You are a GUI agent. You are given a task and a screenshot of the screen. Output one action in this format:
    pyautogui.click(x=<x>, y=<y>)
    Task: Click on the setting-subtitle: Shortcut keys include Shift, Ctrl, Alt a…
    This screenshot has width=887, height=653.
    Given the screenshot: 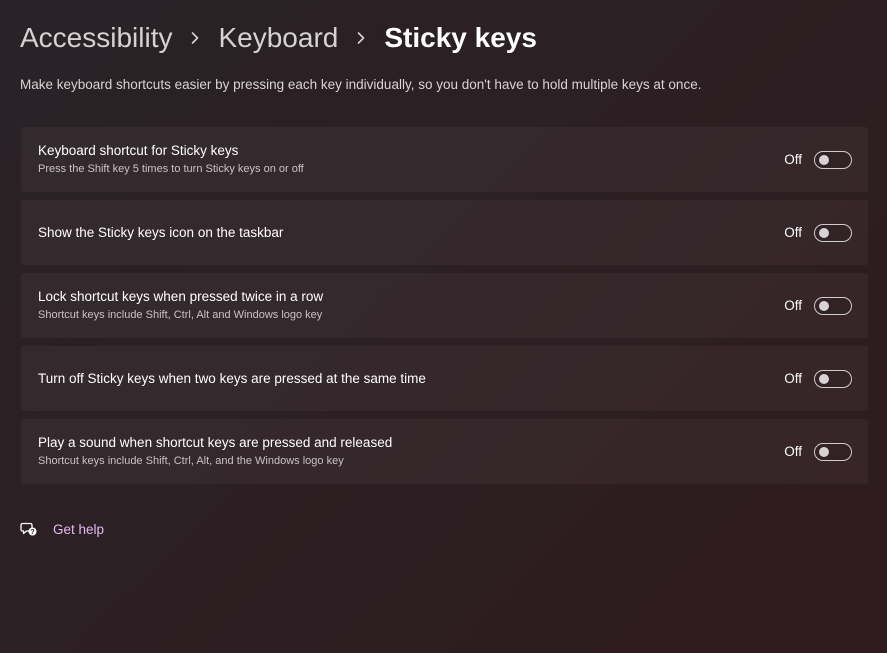 What is the action you would take?
    pyautogui.click(x=180, y=315)
    